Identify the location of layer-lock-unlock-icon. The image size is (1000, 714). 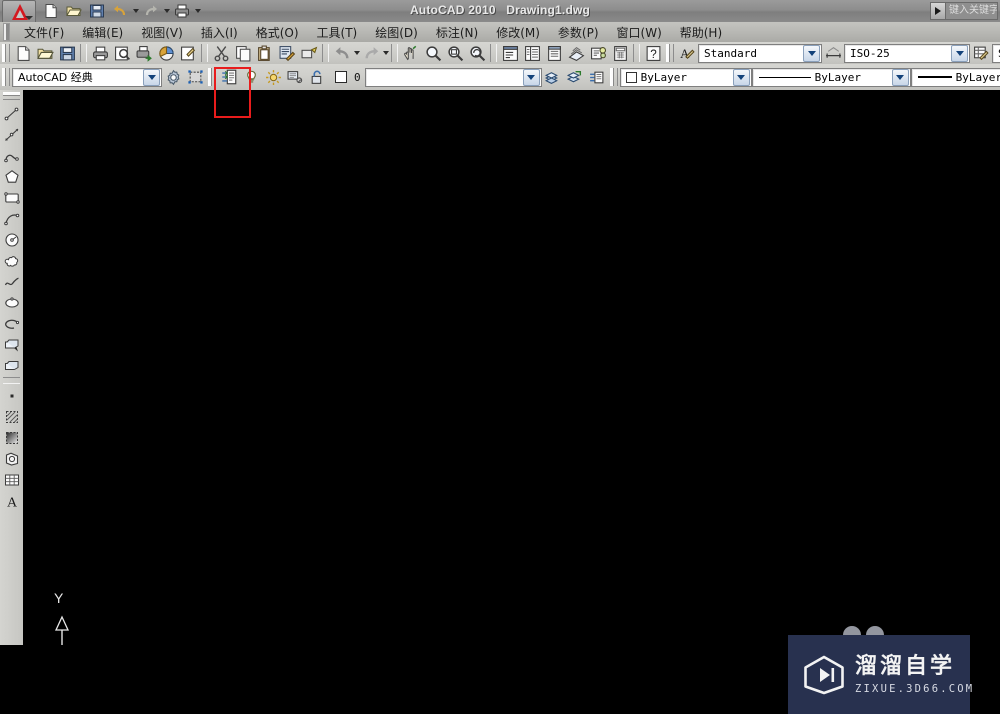
(317, 77).